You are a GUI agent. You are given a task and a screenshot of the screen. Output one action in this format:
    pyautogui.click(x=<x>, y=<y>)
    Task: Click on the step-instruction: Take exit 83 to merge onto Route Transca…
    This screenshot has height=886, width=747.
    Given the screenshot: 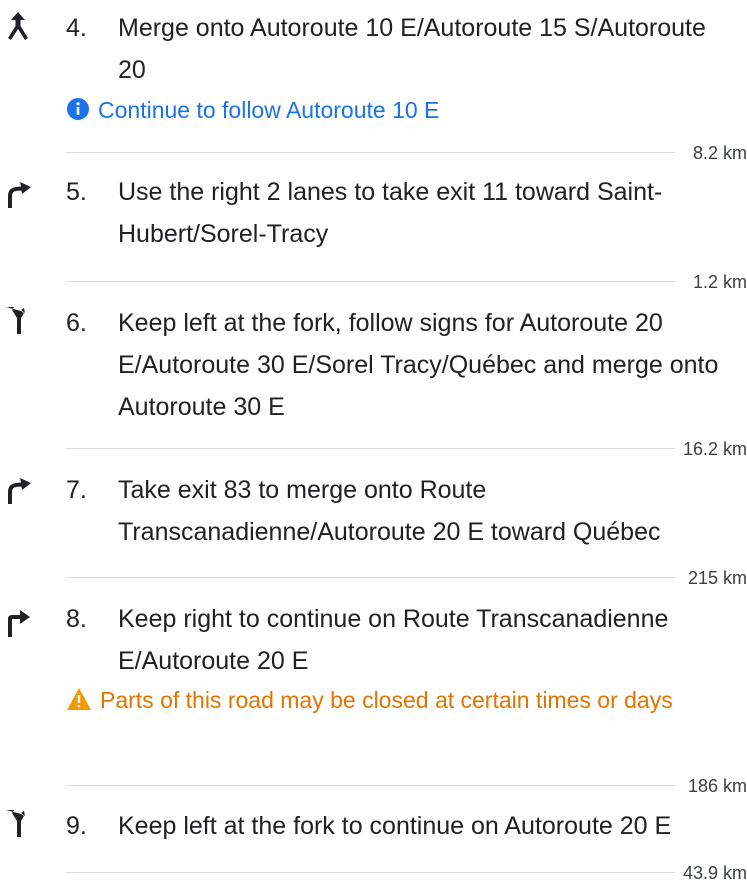 What is the action you would take?
    pyautogui.click(x=389, y=511)
    